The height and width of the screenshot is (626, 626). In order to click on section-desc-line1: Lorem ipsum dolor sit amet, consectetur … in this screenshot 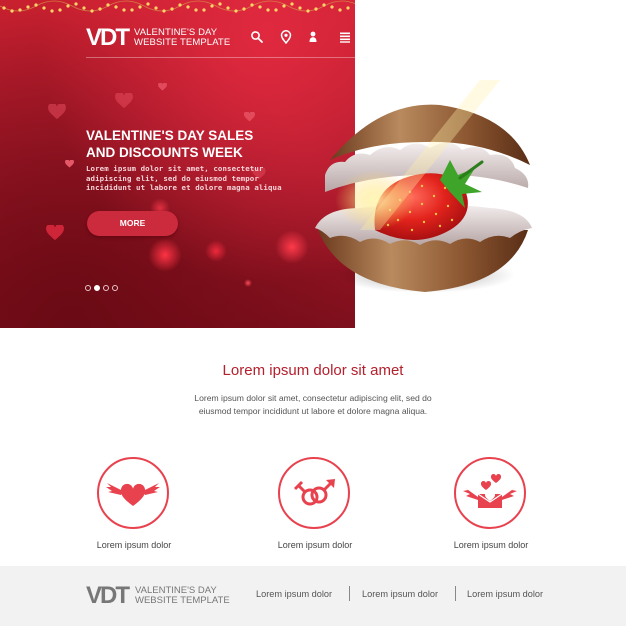, I will do `click(313, 398)`.